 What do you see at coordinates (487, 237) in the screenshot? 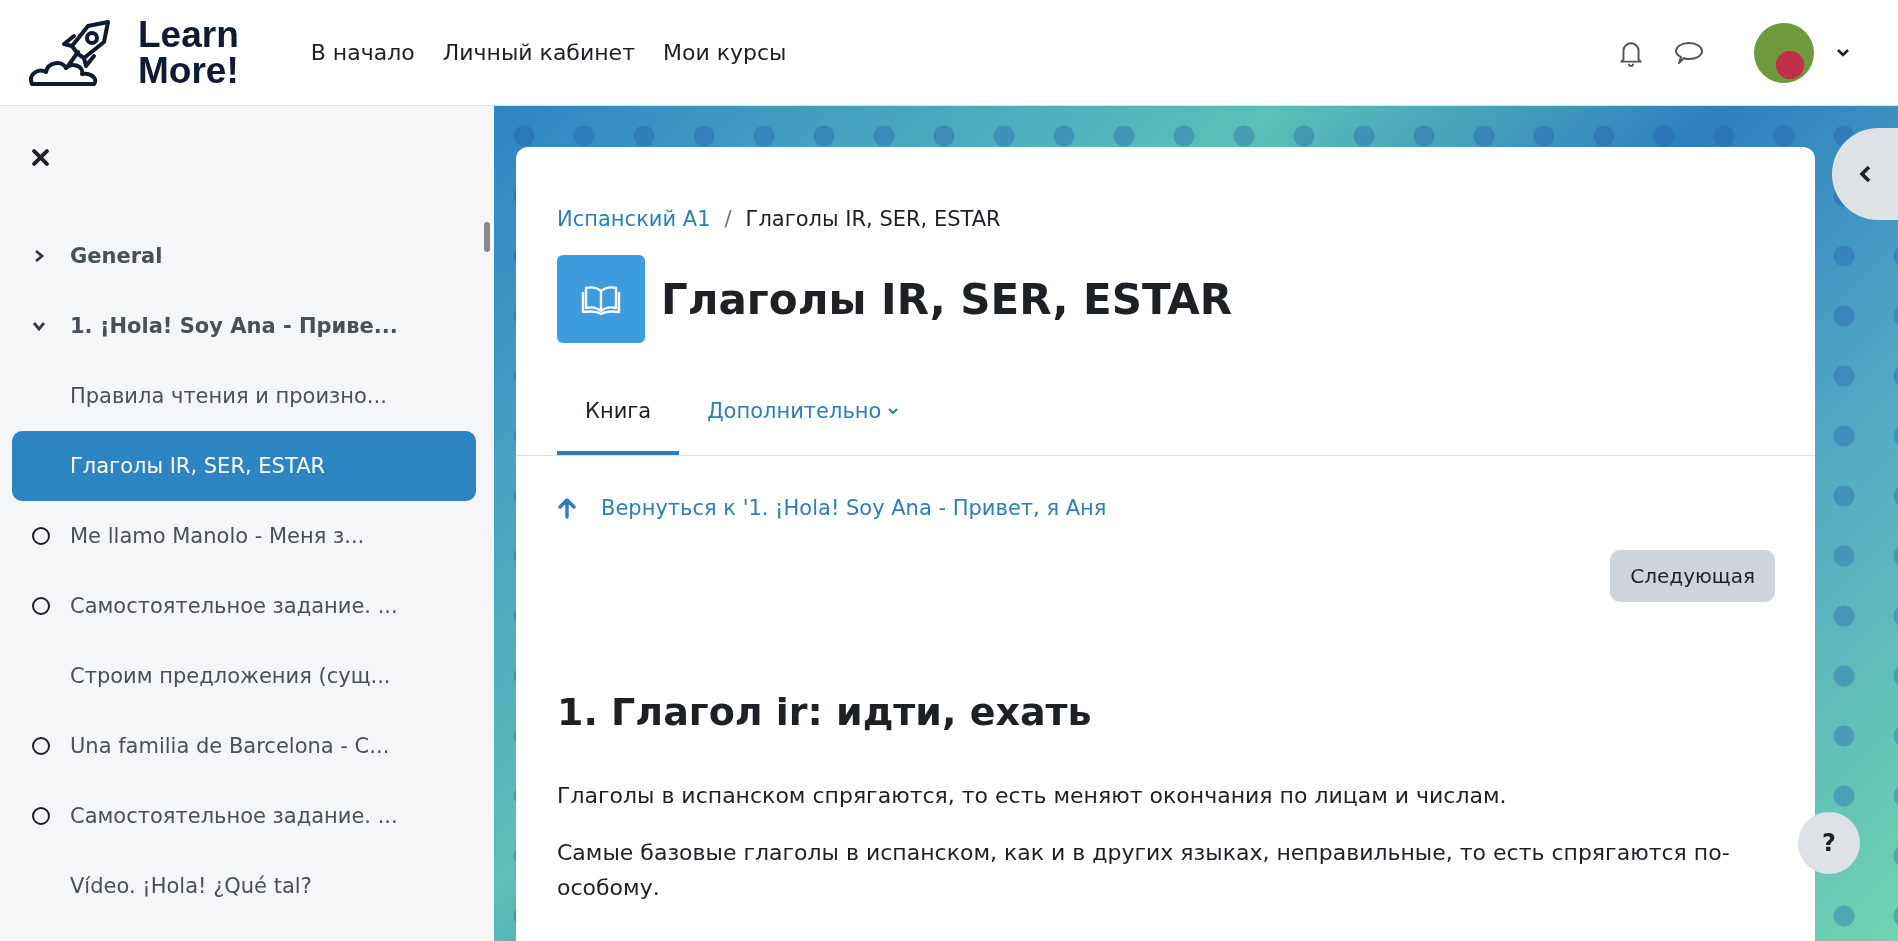
I see `scrollbar-thumb` at bounding box center [487, 237].